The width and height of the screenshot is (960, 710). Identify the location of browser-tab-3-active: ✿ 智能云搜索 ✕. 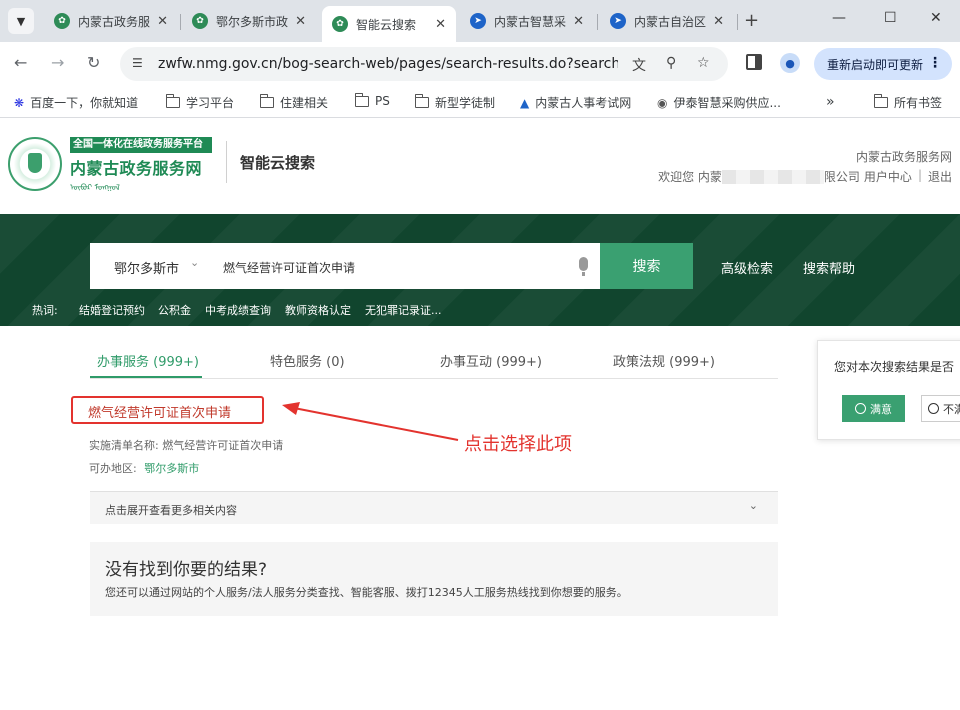
(389, 24).